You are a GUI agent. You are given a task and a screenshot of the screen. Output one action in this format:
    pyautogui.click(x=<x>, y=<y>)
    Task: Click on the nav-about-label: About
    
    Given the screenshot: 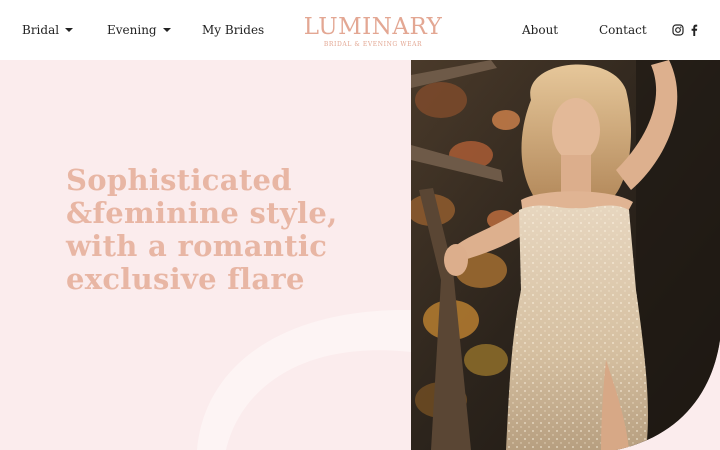 What is the action you would take?
    pyautogui.click(x=540, y=30)
    